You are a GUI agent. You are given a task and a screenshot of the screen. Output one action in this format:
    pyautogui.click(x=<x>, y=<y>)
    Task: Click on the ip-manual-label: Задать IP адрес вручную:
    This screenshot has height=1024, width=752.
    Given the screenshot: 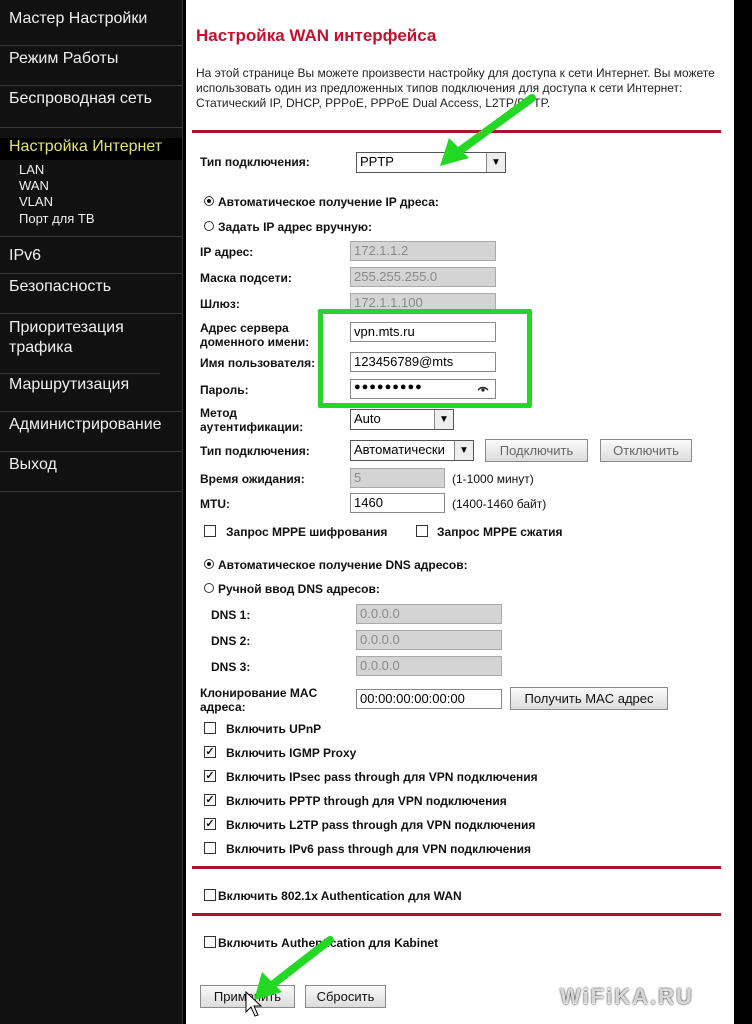 What is the action you would take?
    pyautogui.click(x=295, y=227)
    